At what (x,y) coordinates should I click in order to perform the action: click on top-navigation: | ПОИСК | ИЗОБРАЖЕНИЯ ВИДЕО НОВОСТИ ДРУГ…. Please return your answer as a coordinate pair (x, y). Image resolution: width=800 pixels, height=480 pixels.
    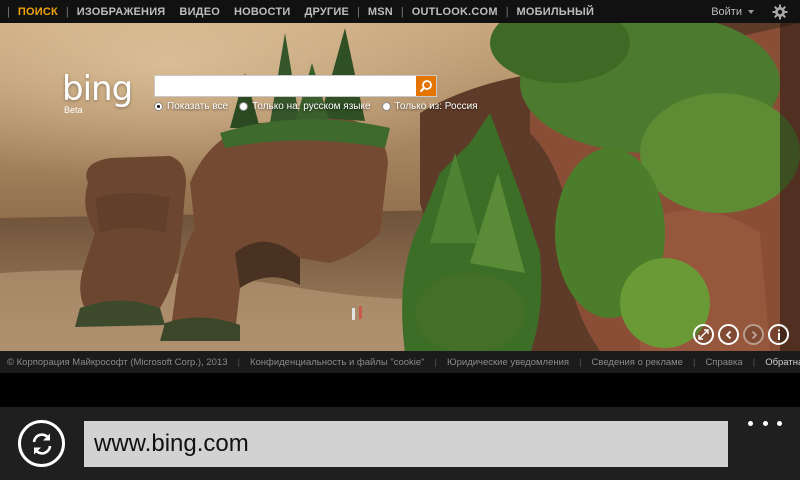
    Looking at the image, I should click on (400, 11).